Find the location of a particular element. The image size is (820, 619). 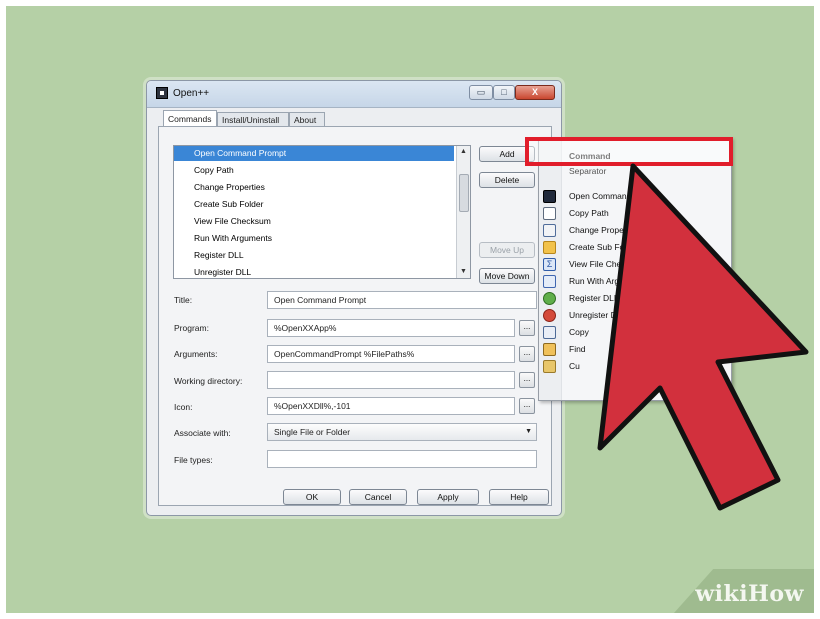

pointer-arrow-icon is located at coordinates (703, 337).